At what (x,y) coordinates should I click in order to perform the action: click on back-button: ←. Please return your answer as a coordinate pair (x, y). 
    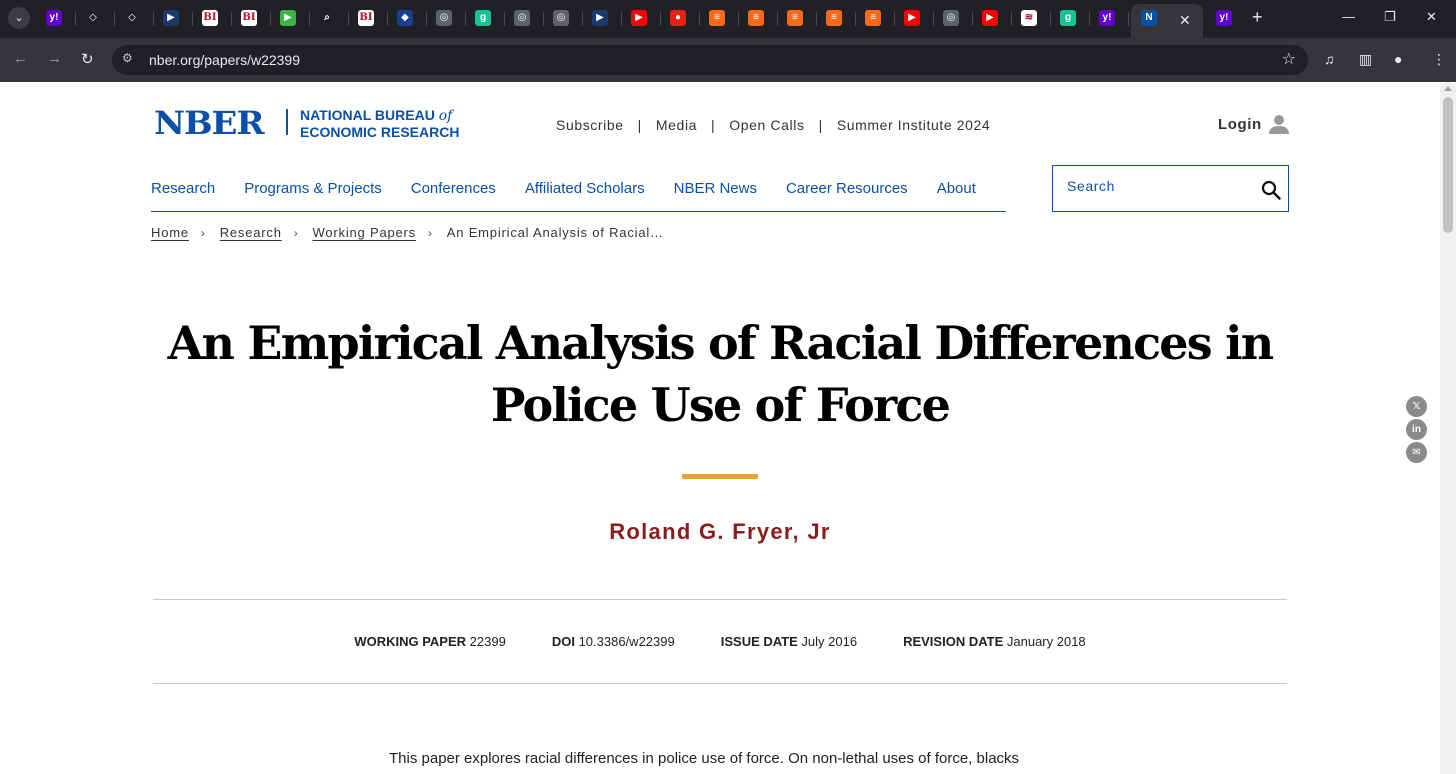
    Looking at the image, I should click on (20, 58).